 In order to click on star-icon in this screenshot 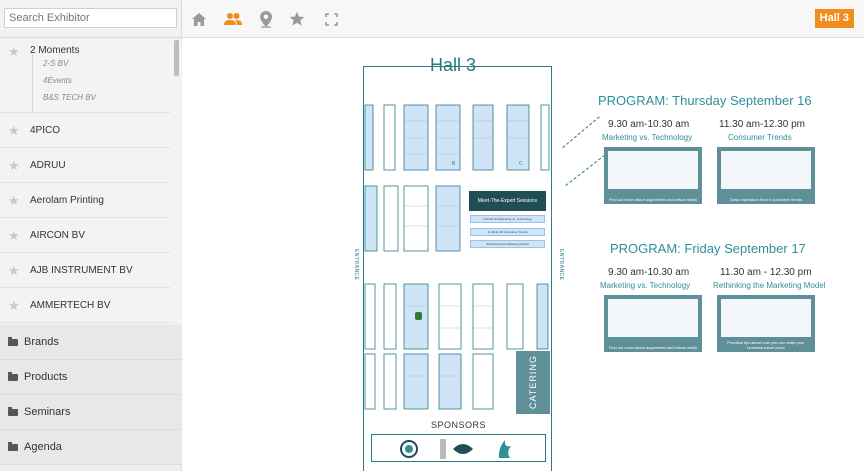, I will do `click(297, 19)`.